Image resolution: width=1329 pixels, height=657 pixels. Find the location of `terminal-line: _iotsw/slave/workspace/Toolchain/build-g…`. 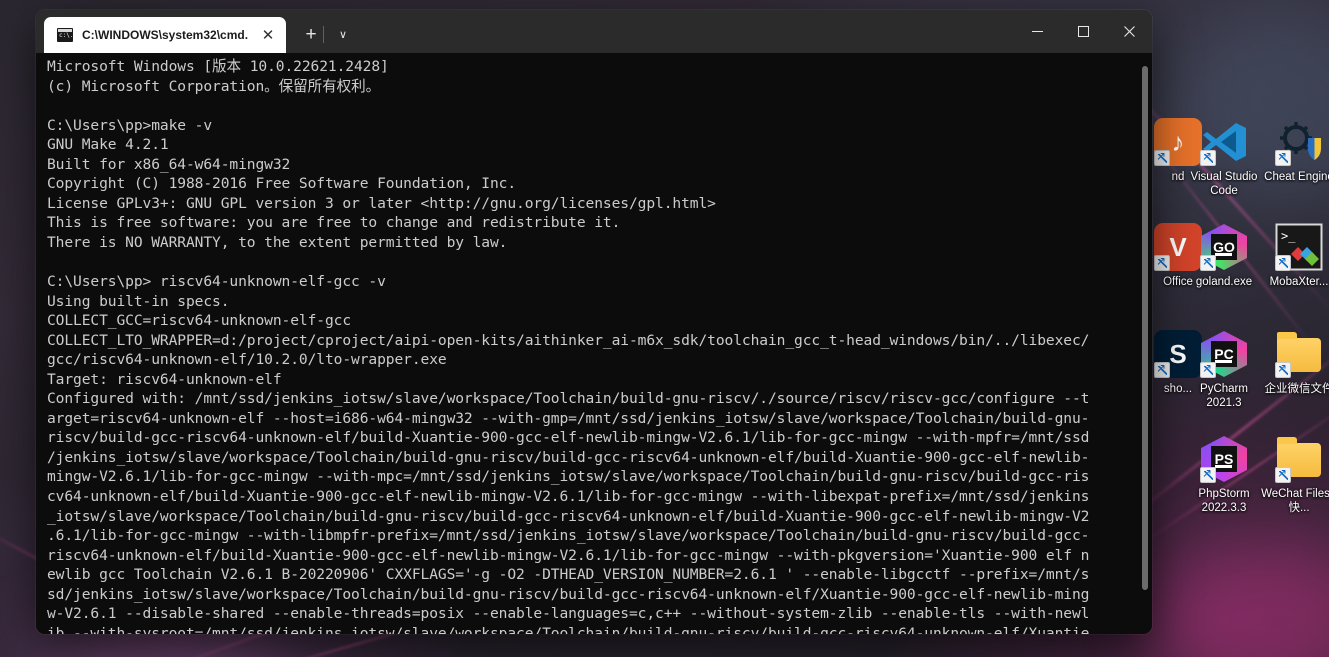

terminal-line: _iotsw/slave/workspace/Toolchain/build-g… is located at coordinates (568, 516).